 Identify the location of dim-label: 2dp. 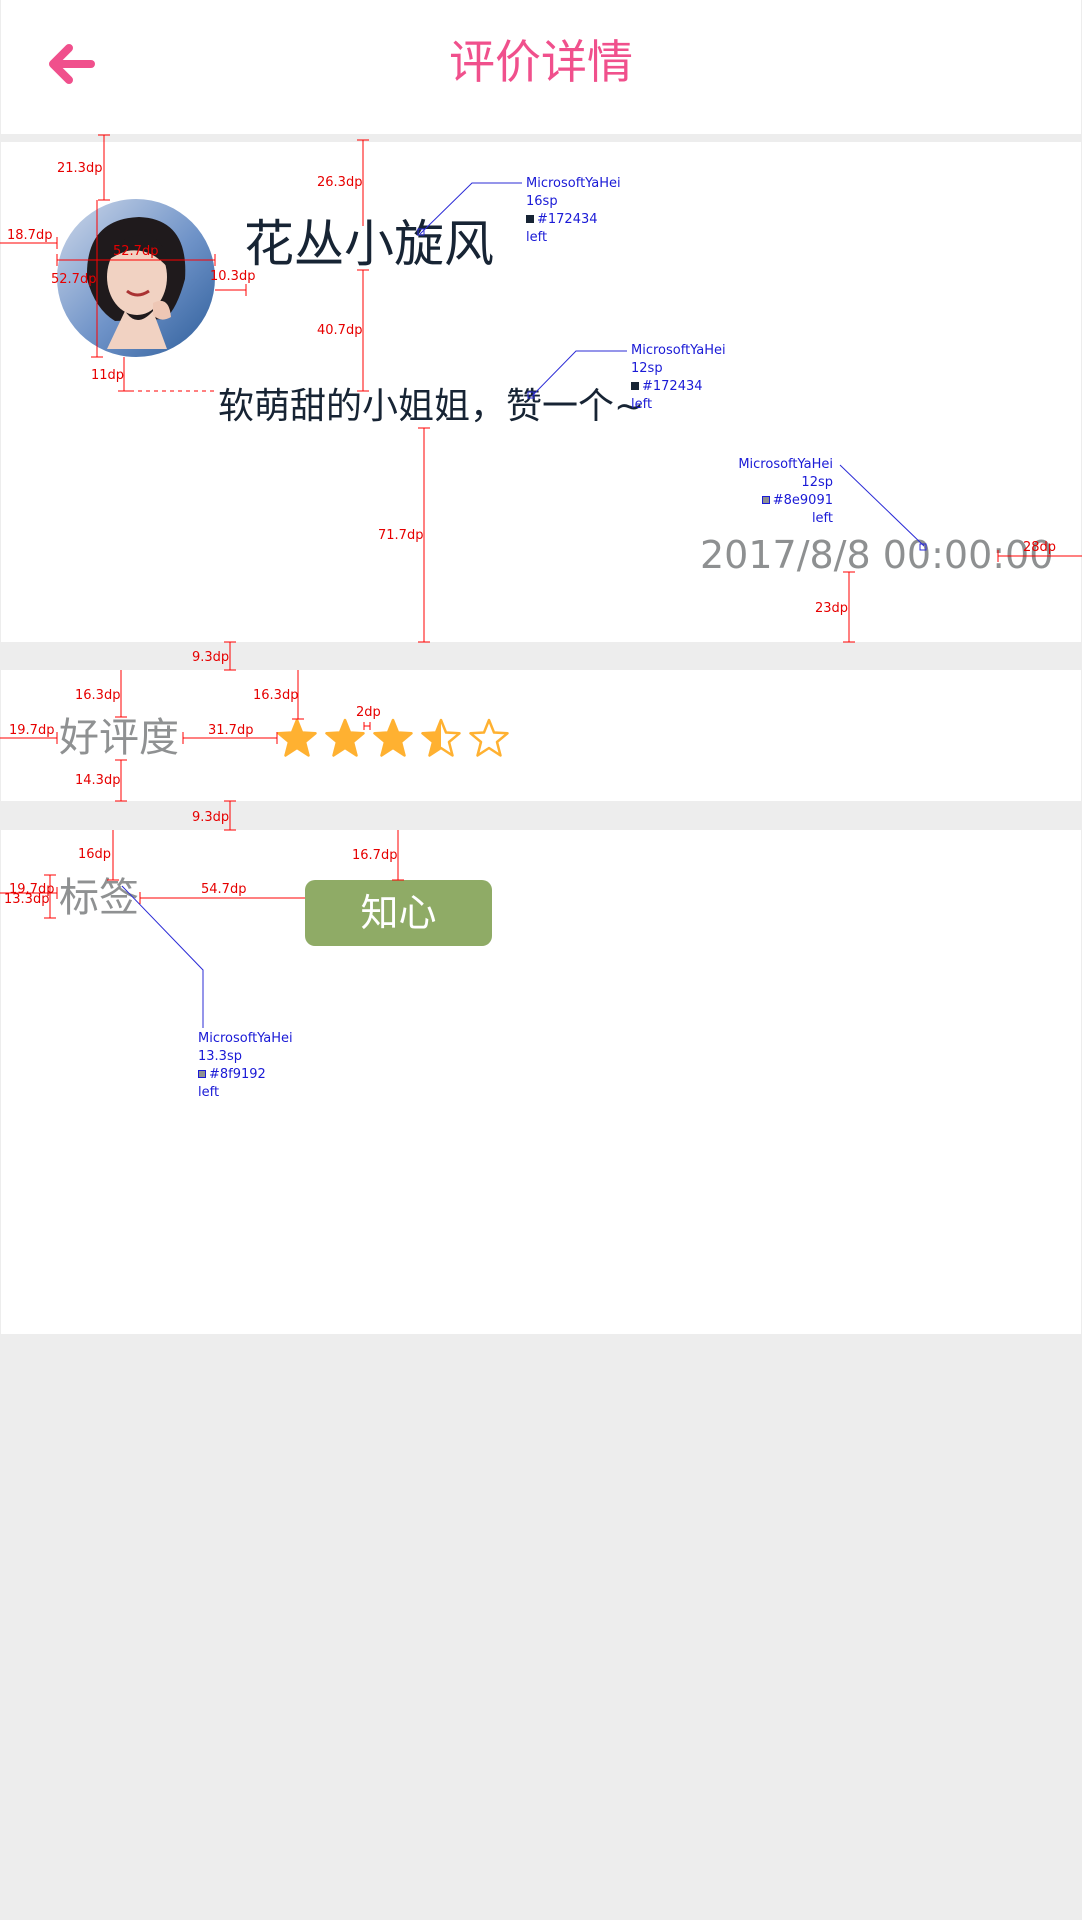
(368, 712).